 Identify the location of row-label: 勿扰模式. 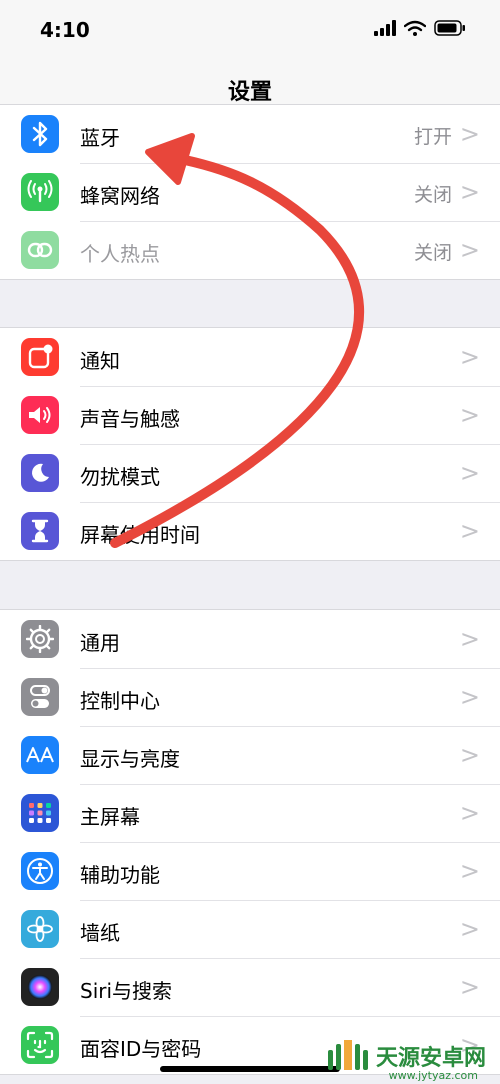
(120, 477).